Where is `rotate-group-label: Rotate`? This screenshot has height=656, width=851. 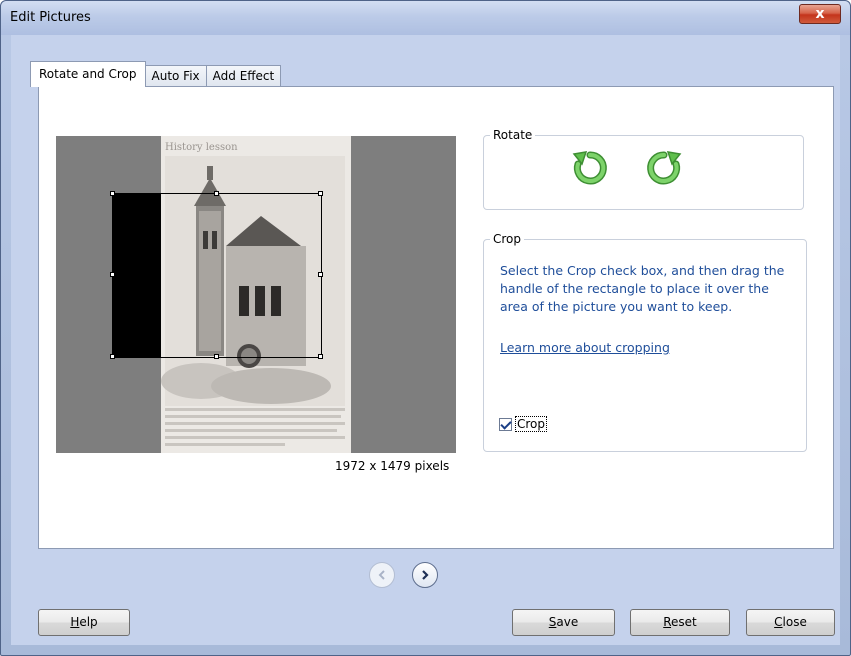 rotate-group-label: Rotate is located at coordinates (513, 135).